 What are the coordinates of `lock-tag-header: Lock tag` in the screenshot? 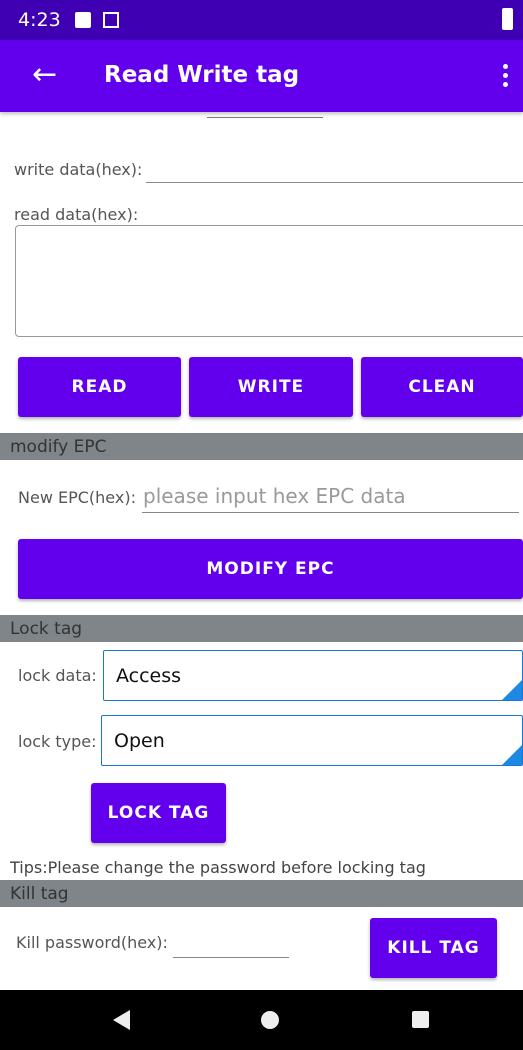 It's located at (261, 628).